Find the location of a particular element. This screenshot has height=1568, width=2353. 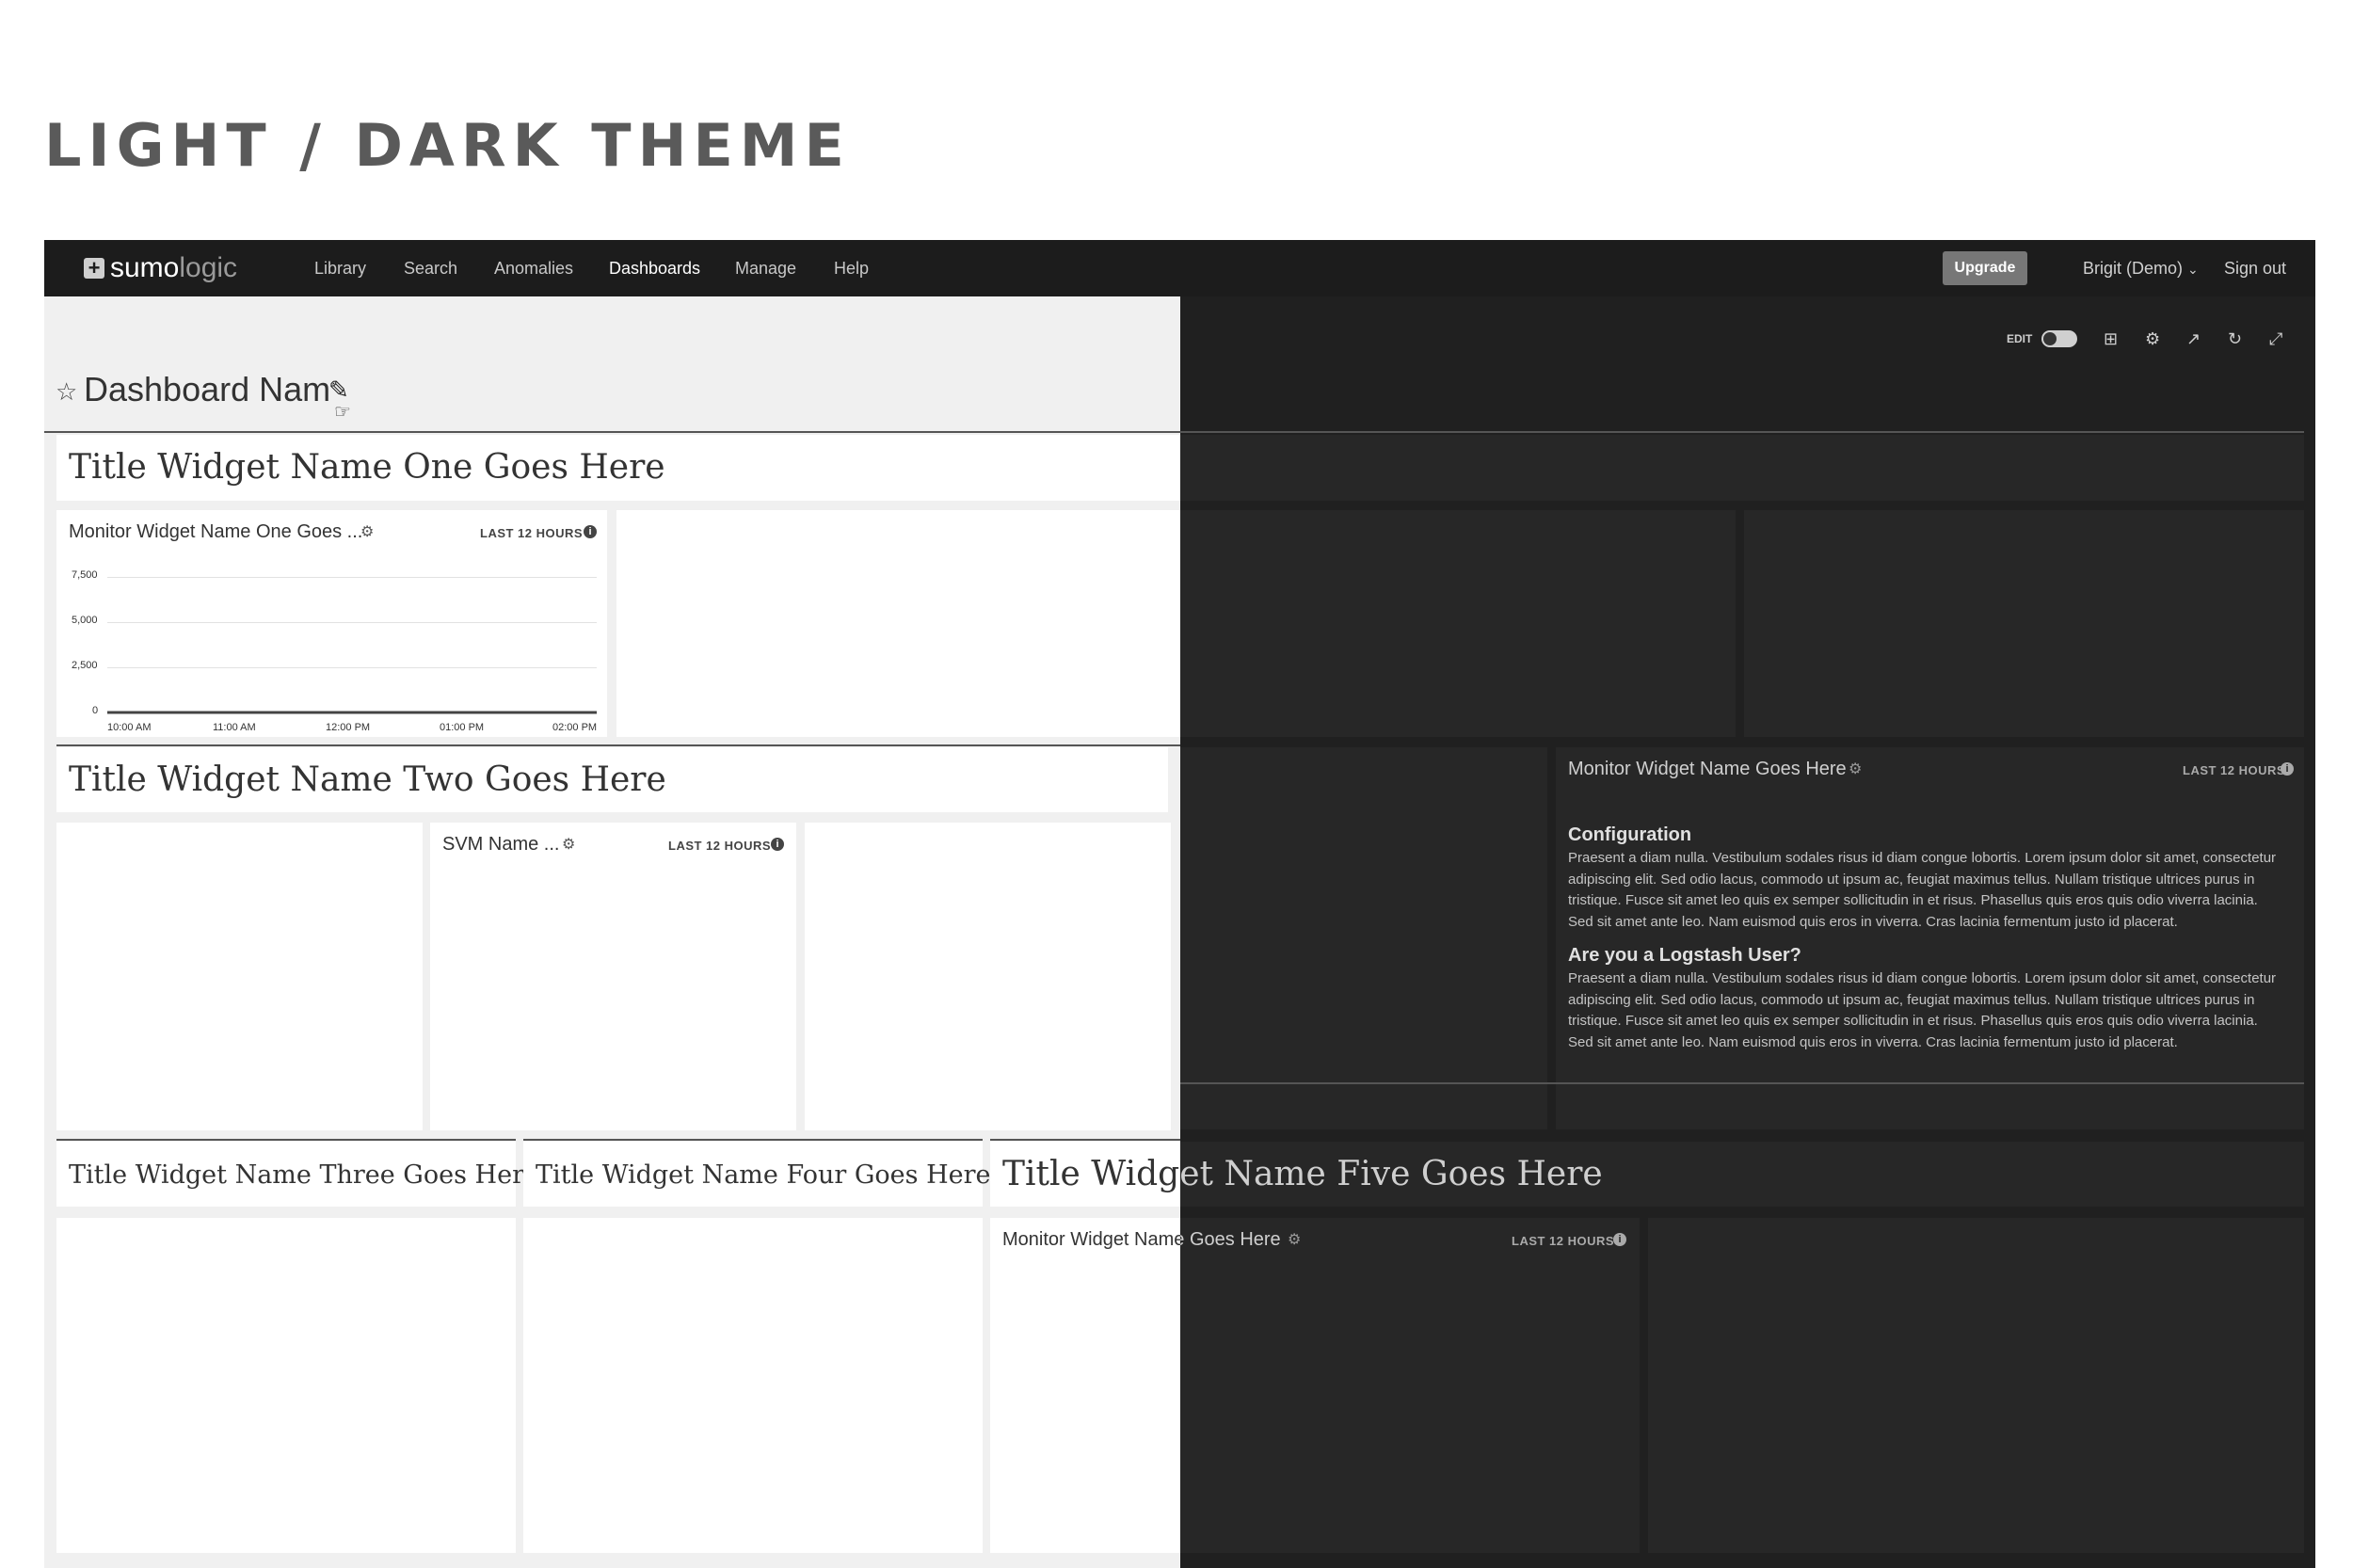

title-widget-one: Title Widget Name One Goes Here is located at coordinates (618, 468).